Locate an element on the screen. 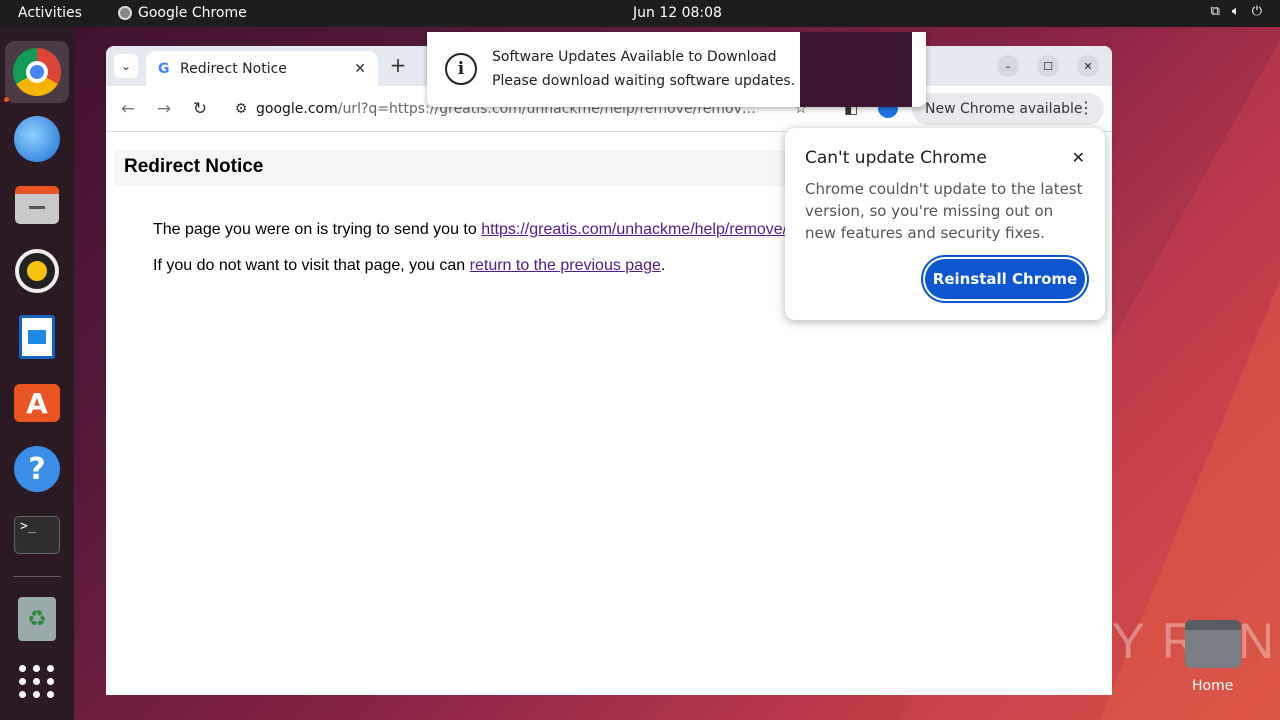 Image resolution: width=1280 pixels, height=720 pixels. site-settings-icon: ⚙ is located at coordinates (241, 109).